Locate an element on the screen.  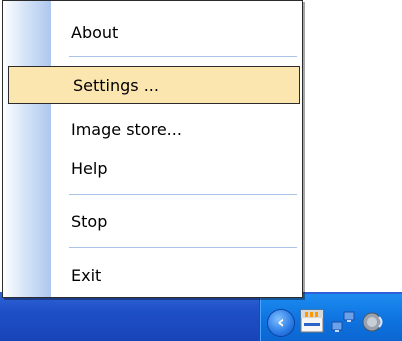
menu-item-exit: Exit is located at coordinates (176, 275).